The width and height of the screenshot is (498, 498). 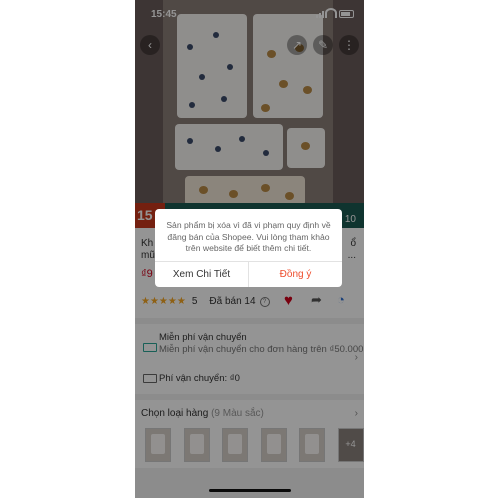 I want to click on agree-button: Đồng ý, so click(x=295, y=274).